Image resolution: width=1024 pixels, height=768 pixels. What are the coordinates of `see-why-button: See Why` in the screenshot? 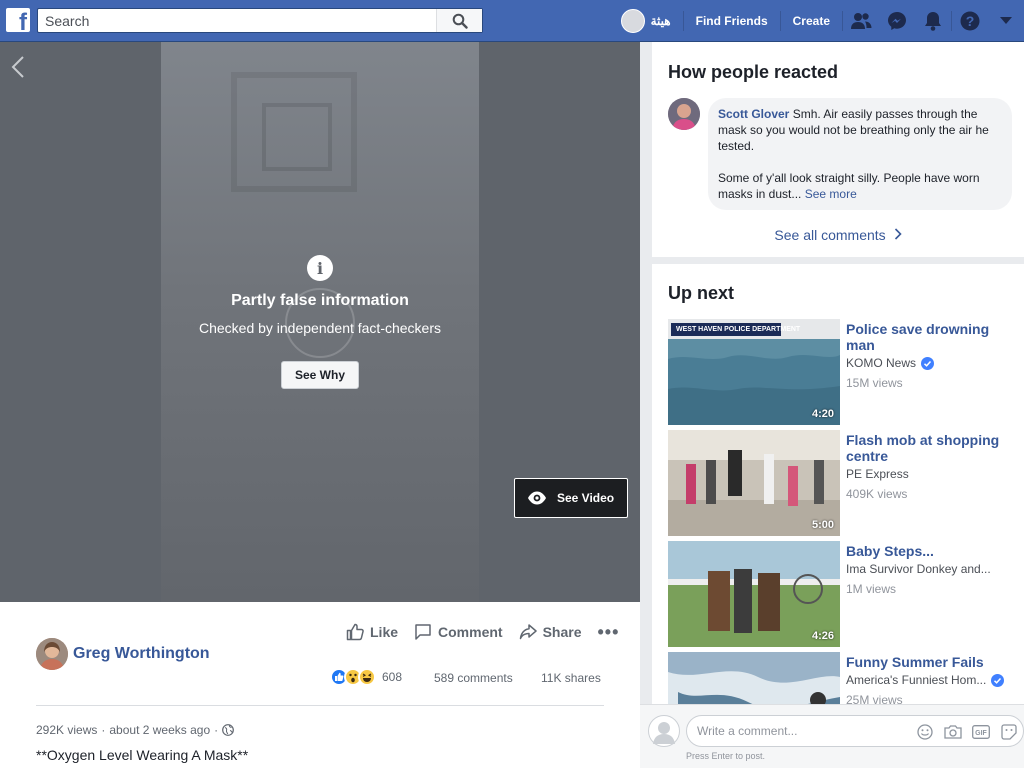 It's located at (320, 375).